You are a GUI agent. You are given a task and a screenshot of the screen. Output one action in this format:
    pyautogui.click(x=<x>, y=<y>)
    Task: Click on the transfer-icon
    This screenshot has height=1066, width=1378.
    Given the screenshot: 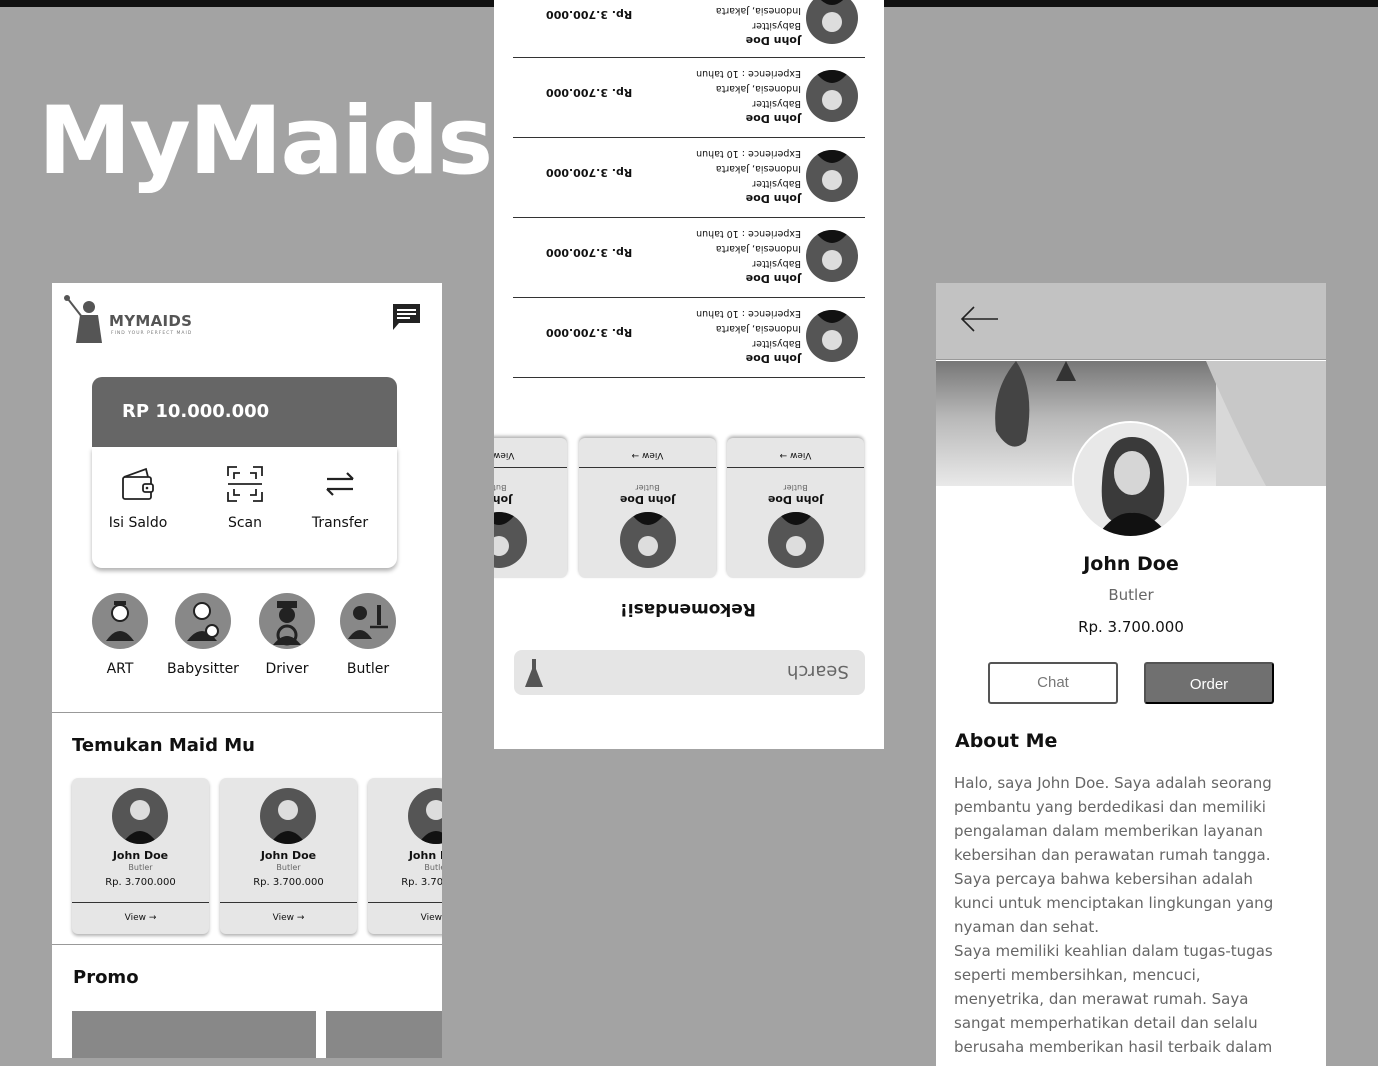 What is the action you would take?
    pyautogui.click(x=340, y=484)
    